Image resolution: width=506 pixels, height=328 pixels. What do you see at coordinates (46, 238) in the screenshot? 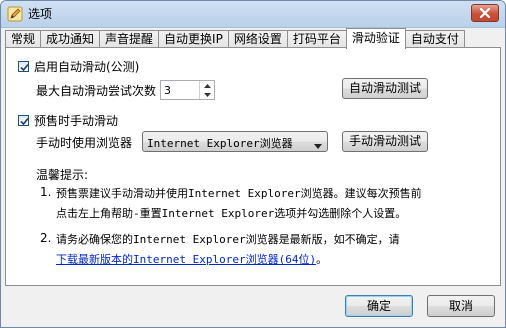
I see `tip-2-number: 2.` at bounding box center [46, 238].